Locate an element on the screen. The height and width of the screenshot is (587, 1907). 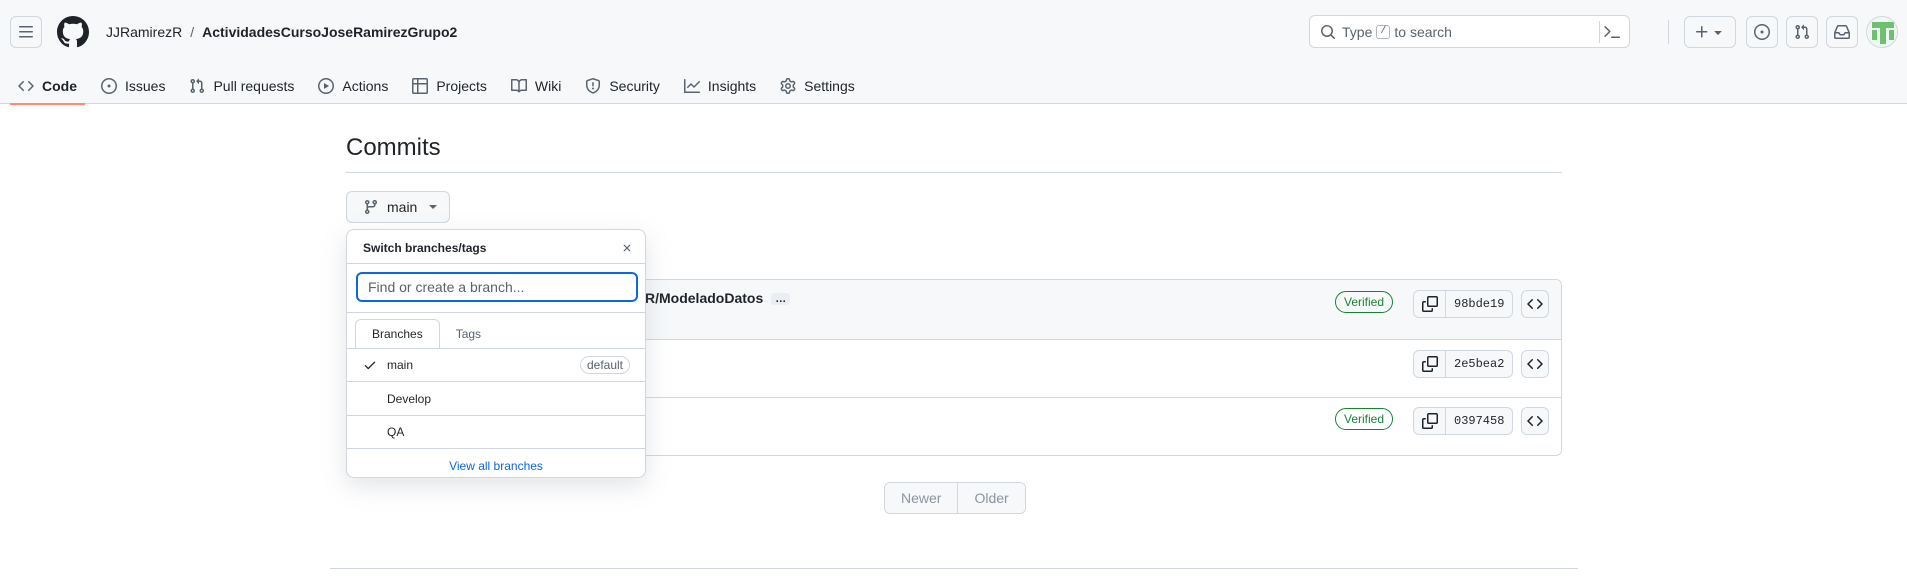
owner-link: JJRamirezR is located at coordinates (144, 32).